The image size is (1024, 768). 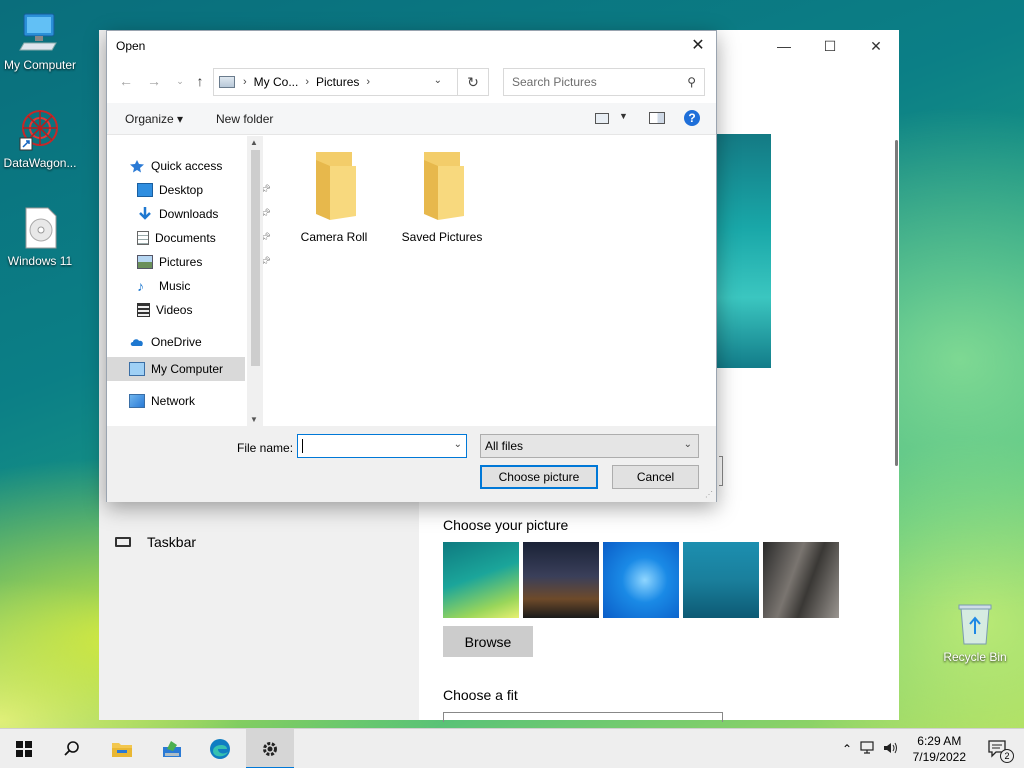 What do you see at coordinates (876, 46) in the screenshot?
I see `close-button: ✕` at bounding box center [876, 46].